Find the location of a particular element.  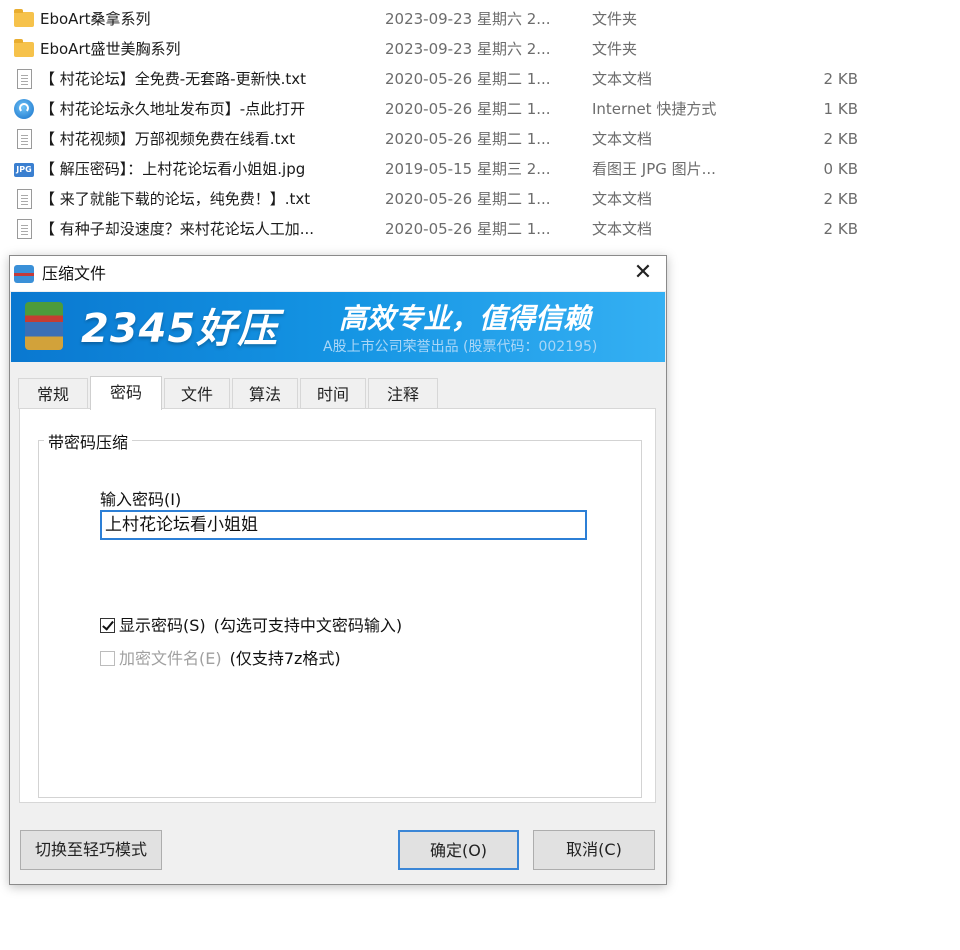

file-name: 【 村花论坛】全免费-无套路-更新快.txt is located at coordinates (173, 79).